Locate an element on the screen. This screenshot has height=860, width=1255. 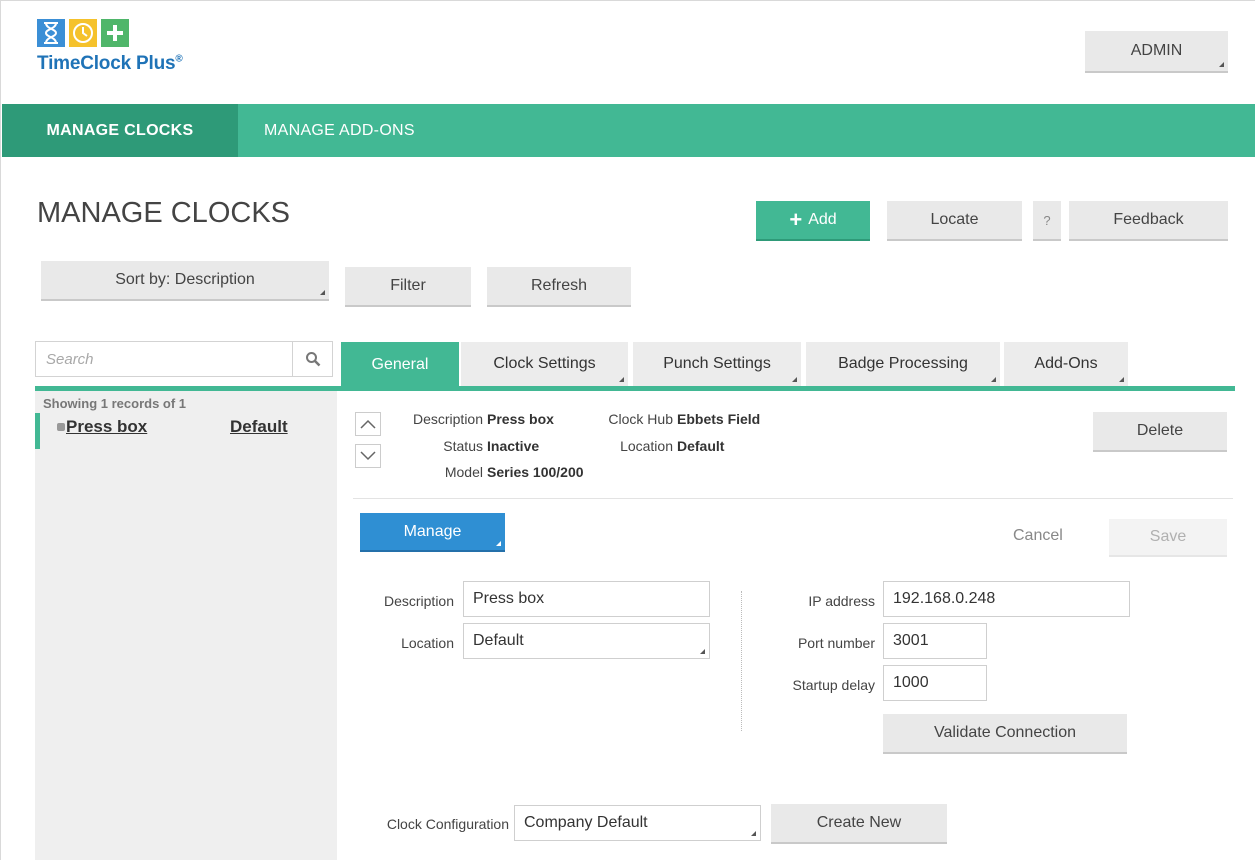
info-model-value: Series 100/200 is located at coordinates (535, 472).